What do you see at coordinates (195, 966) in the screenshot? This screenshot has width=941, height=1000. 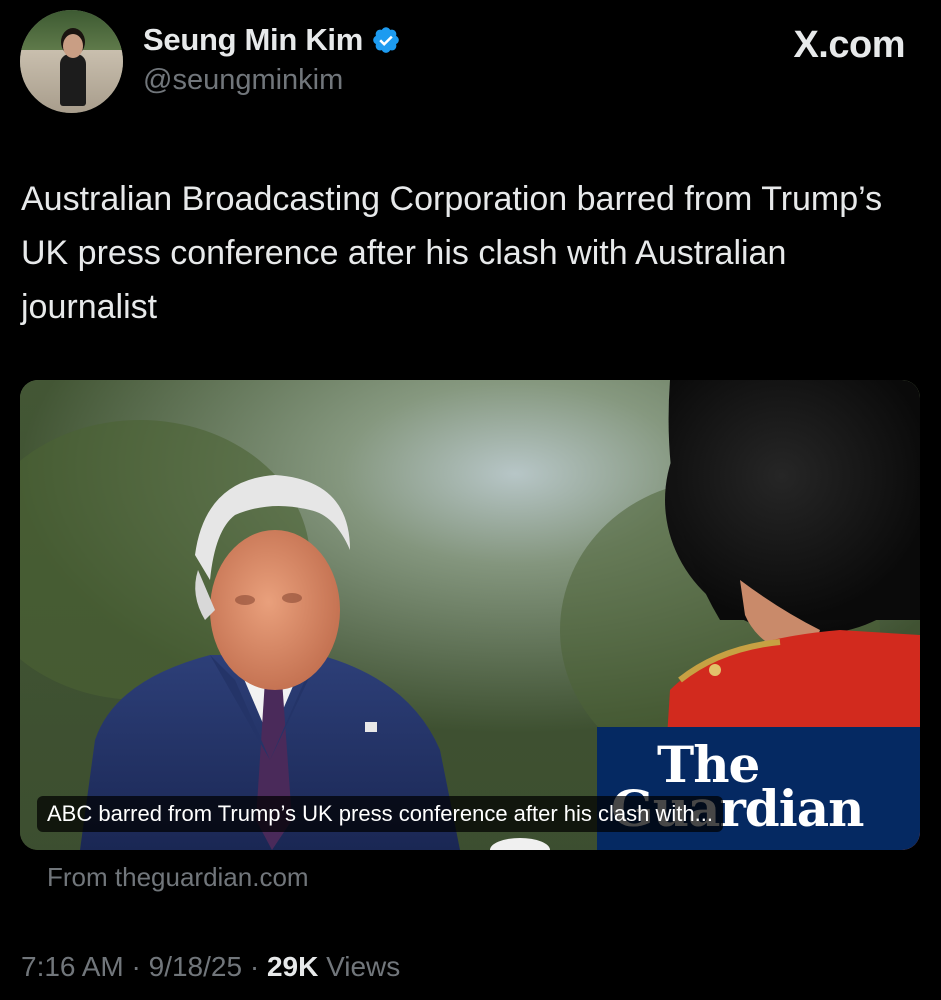 I see `tweet-date: 9/18/25` at bounding box center [195, 966].